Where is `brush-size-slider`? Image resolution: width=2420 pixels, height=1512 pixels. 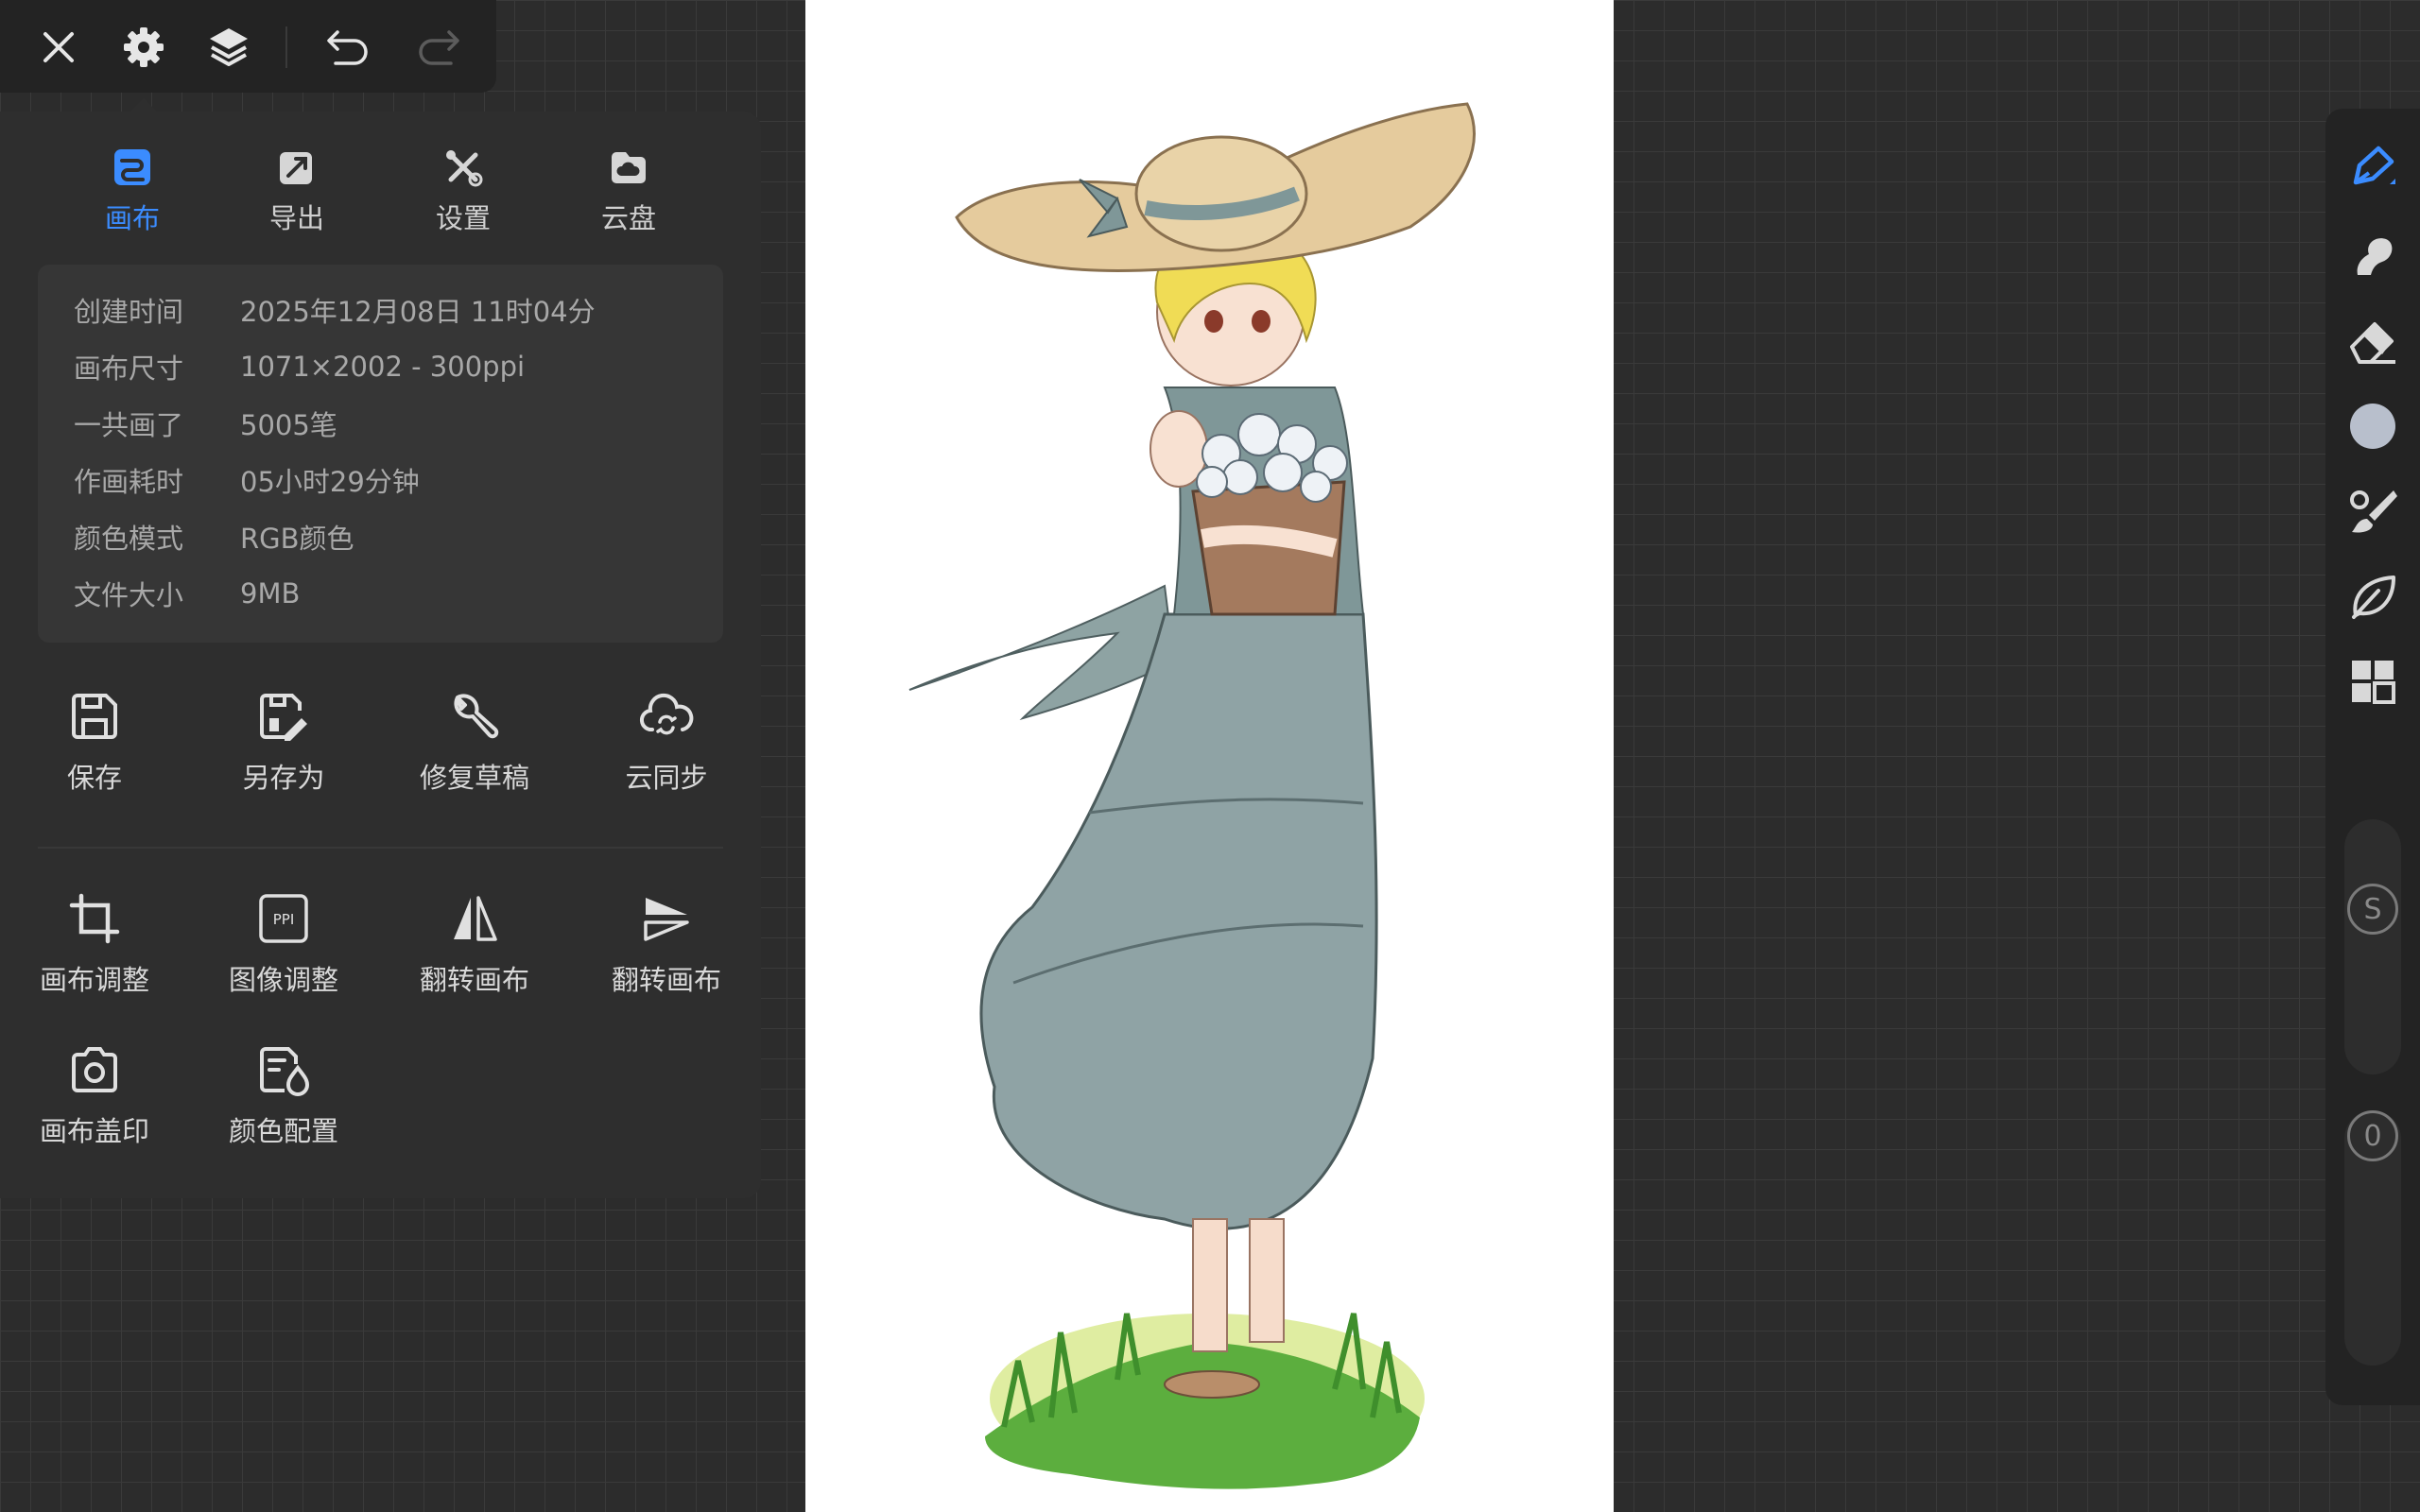
brush-size-slider is located at coordinates (2373, 946).